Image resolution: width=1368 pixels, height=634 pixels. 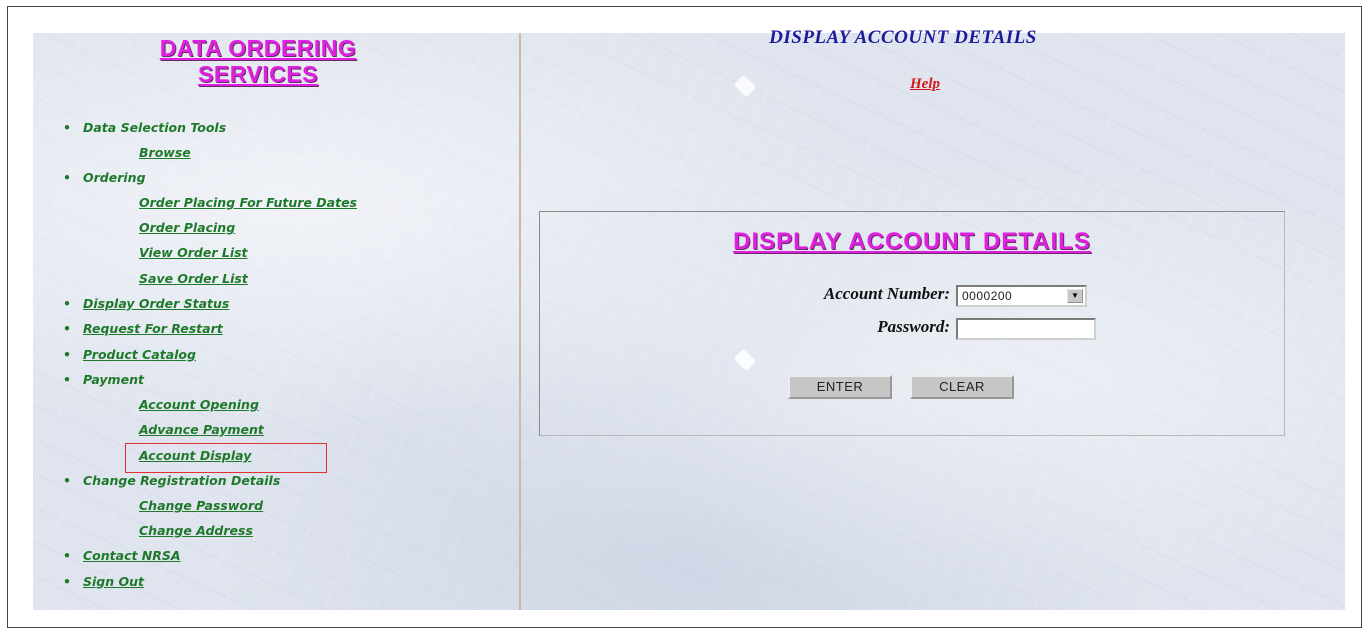 I want to click on sidebar-section-payment: • Payment, so click(x=103, y=380).